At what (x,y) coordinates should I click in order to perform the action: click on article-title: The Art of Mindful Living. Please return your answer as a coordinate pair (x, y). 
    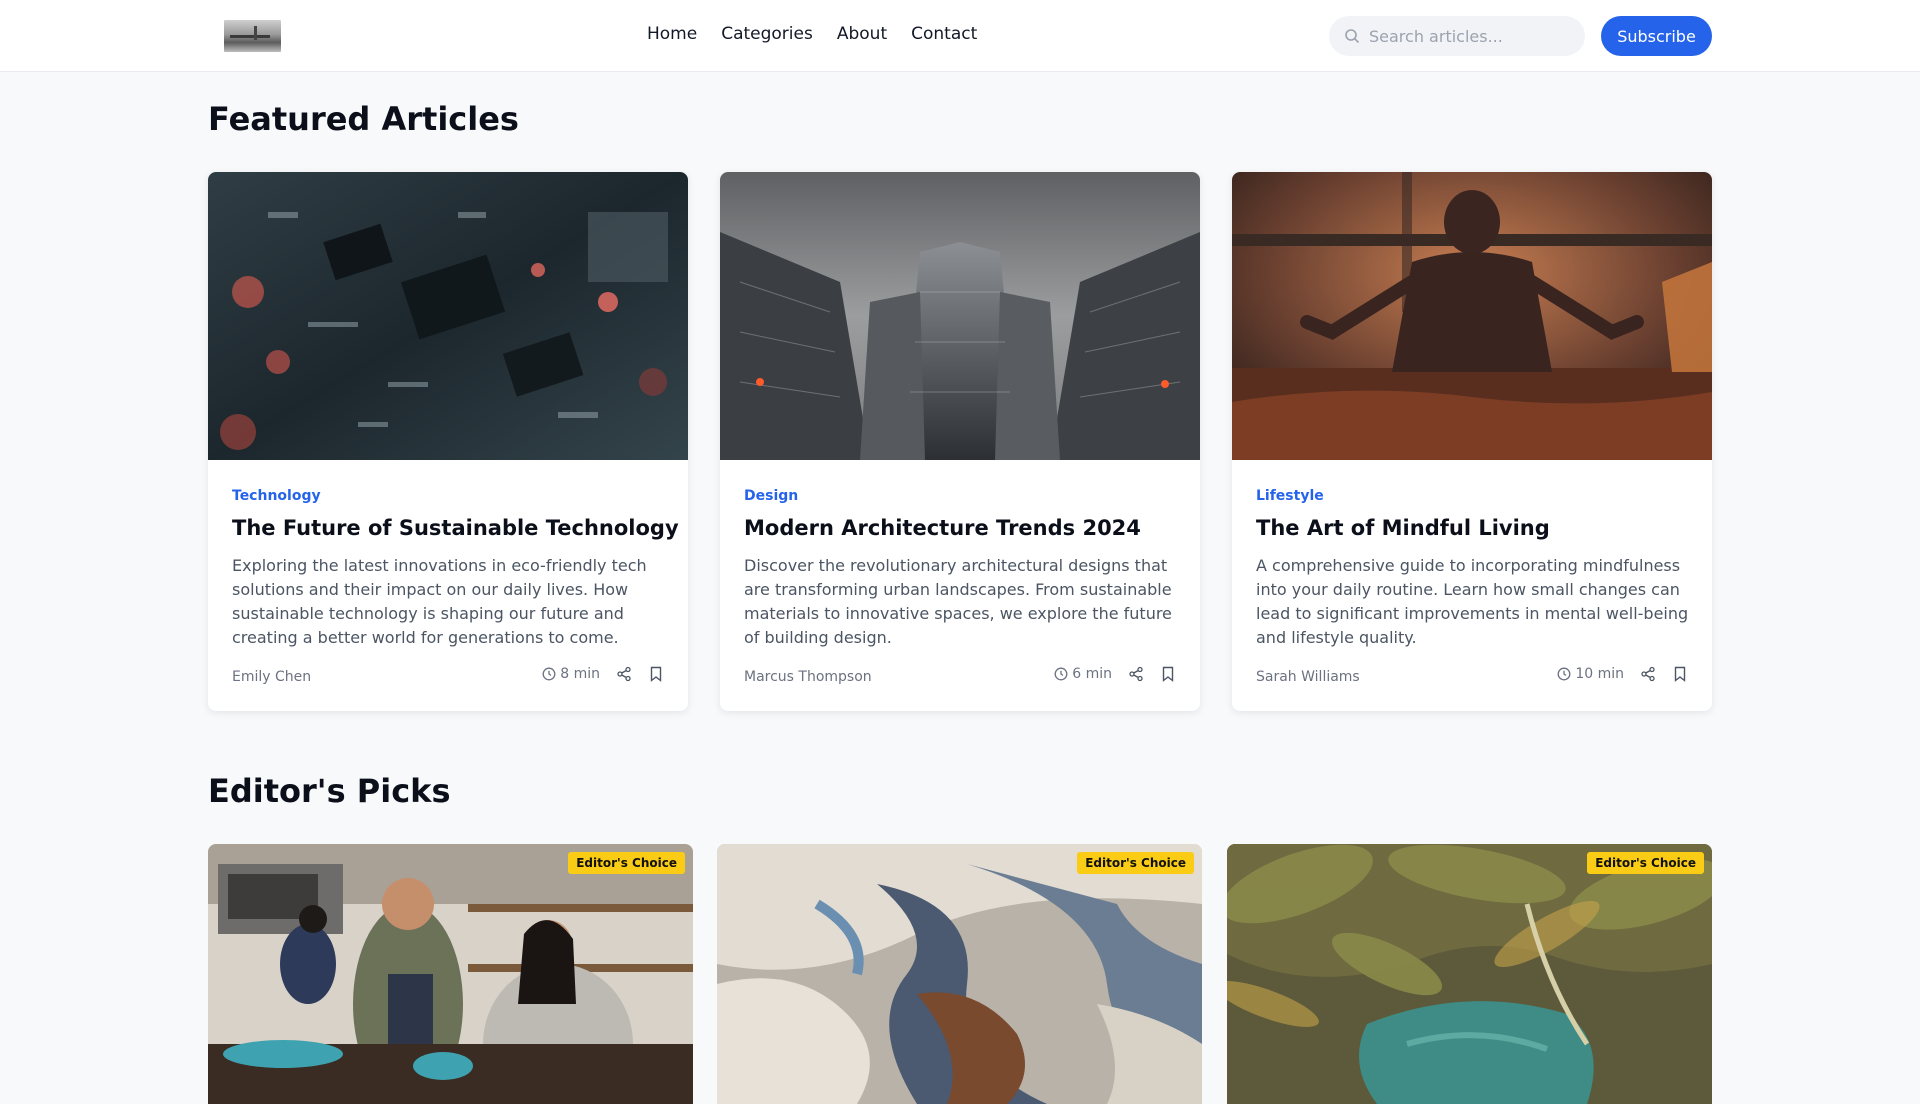
    Looking at the image, I should click on (1403, 528).